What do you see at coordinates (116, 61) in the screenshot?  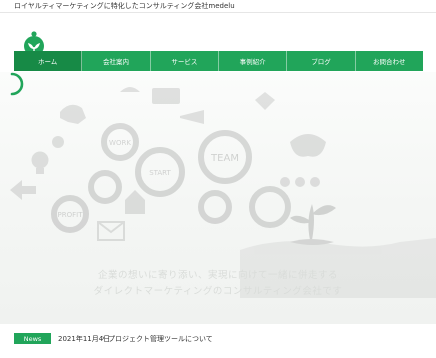 I see `nav-item-company: 会社案内` at bounding box center [116, 61].